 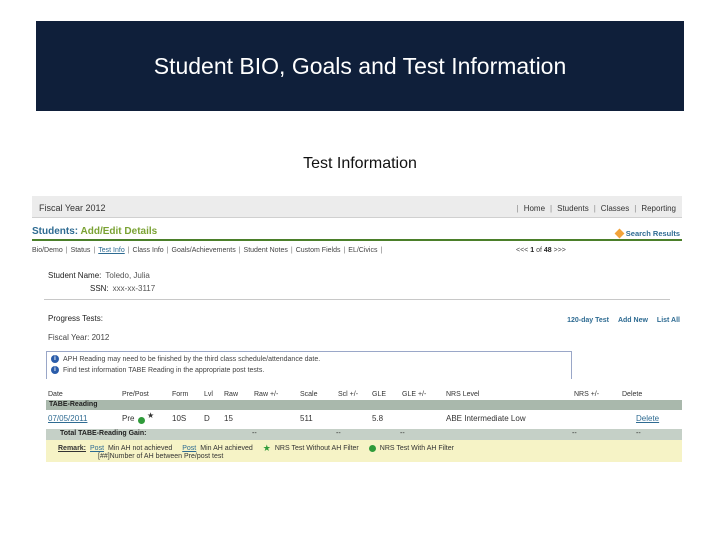 What do you see at coordinates (79, 337) in the screenshot?
I see `progress-fiscal-year: Fiscal Year: 2012` at bounding box center [79, 337].